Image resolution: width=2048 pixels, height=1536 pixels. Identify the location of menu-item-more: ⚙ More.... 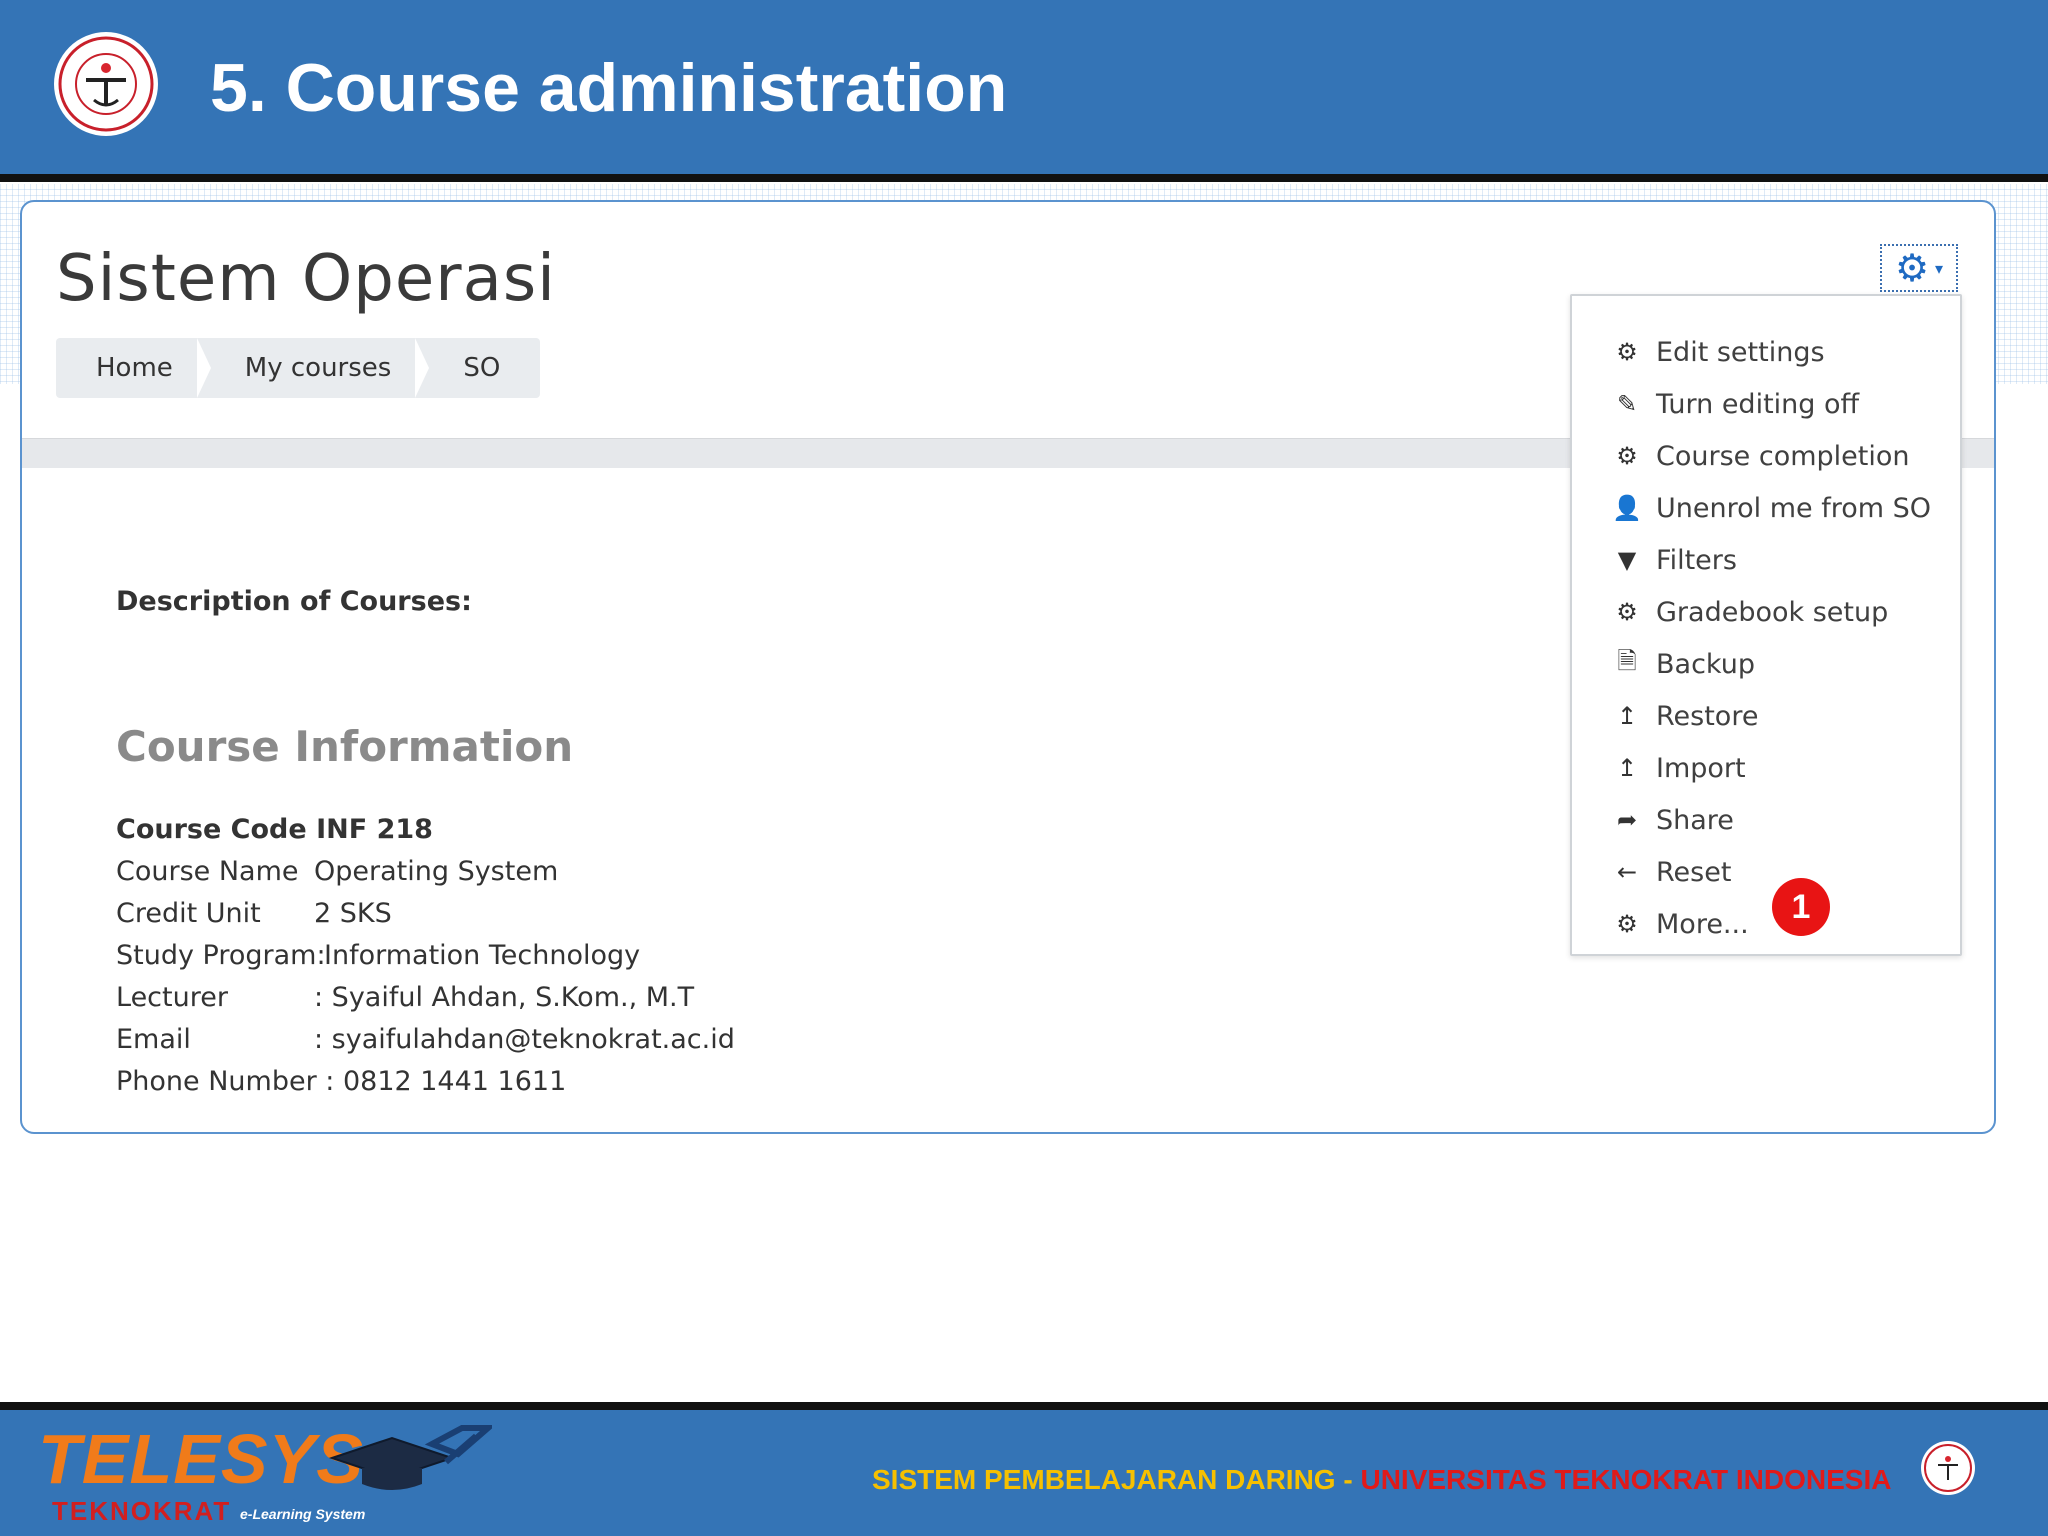
(1680, 924).